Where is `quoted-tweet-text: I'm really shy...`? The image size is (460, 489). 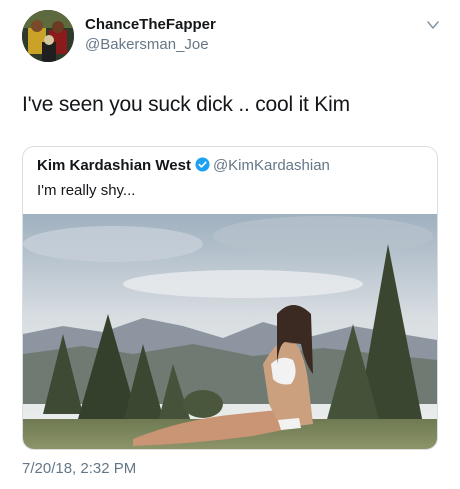
quoted-tweet-text: I'm really shy... is located at coordinates (86, 190).